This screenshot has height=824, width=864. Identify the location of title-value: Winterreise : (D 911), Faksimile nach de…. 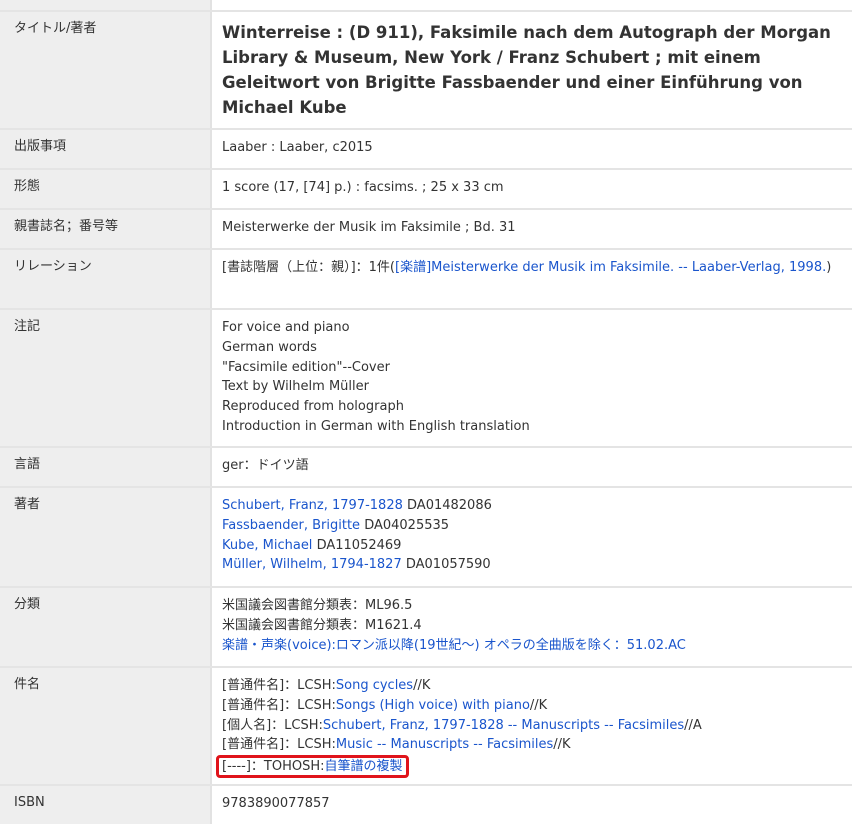
(526, 70).